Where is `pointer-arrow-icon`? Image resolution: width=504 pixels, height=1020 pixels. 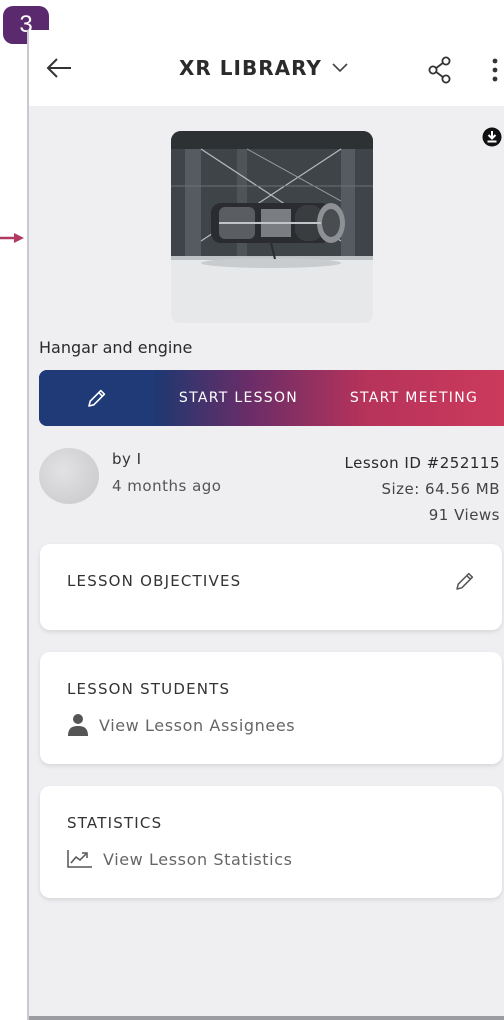
pointer-arrow-icon is located at coordinates (12, 238).